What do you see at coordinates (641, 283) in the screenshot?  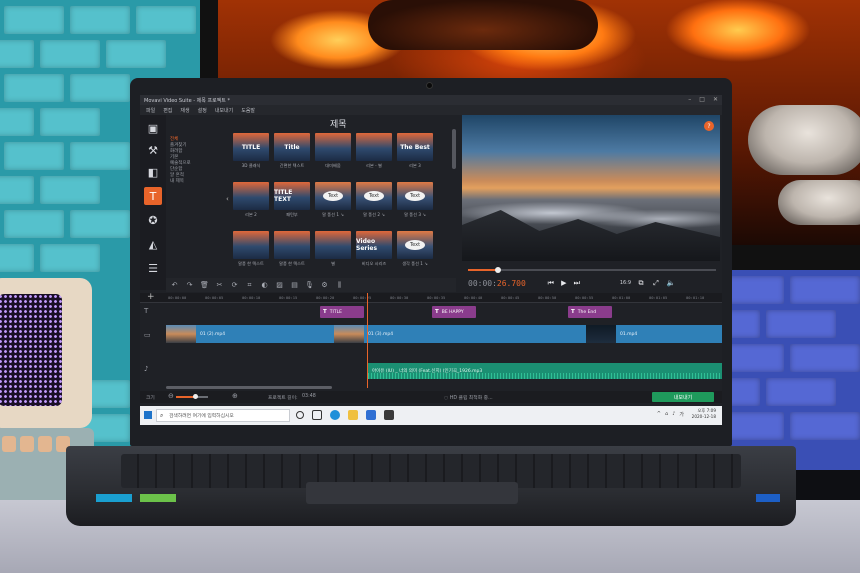 I see `popout-icon: ⧉` at bounding box center [641, 283].